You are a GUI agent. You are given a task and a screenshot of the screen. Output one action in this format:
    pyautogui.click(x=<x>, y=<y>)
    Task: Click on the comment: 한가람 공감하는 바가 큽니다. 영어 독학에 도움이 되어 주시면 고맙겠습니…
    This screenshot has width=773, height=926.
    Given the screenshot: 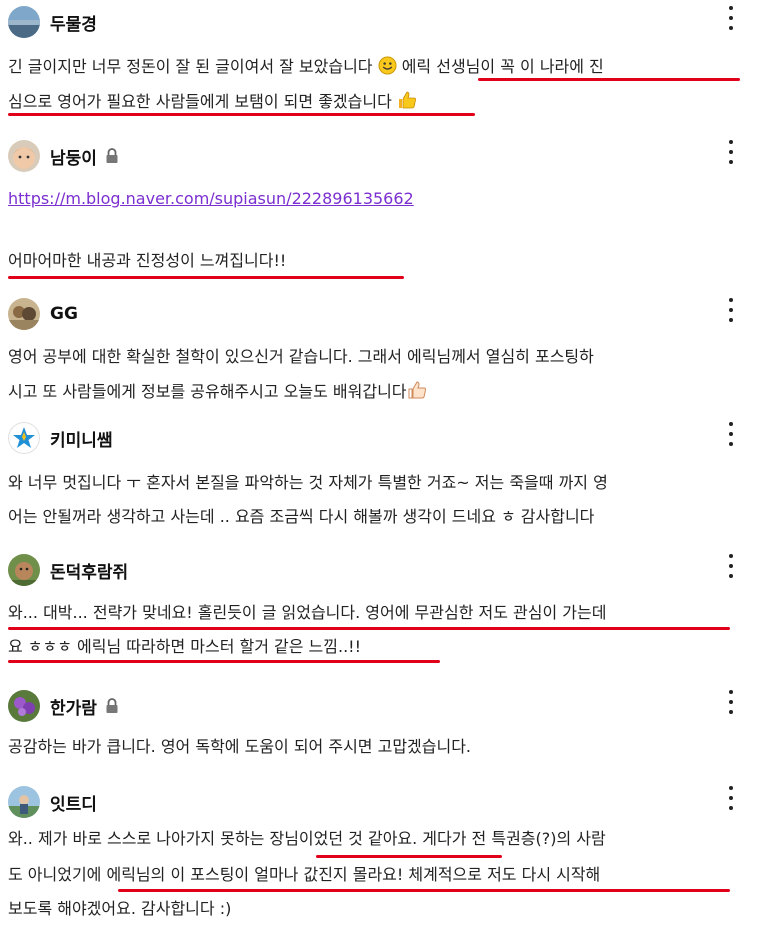 What is the action you would take?
    pyautogui.click(x=386, y=728)
    